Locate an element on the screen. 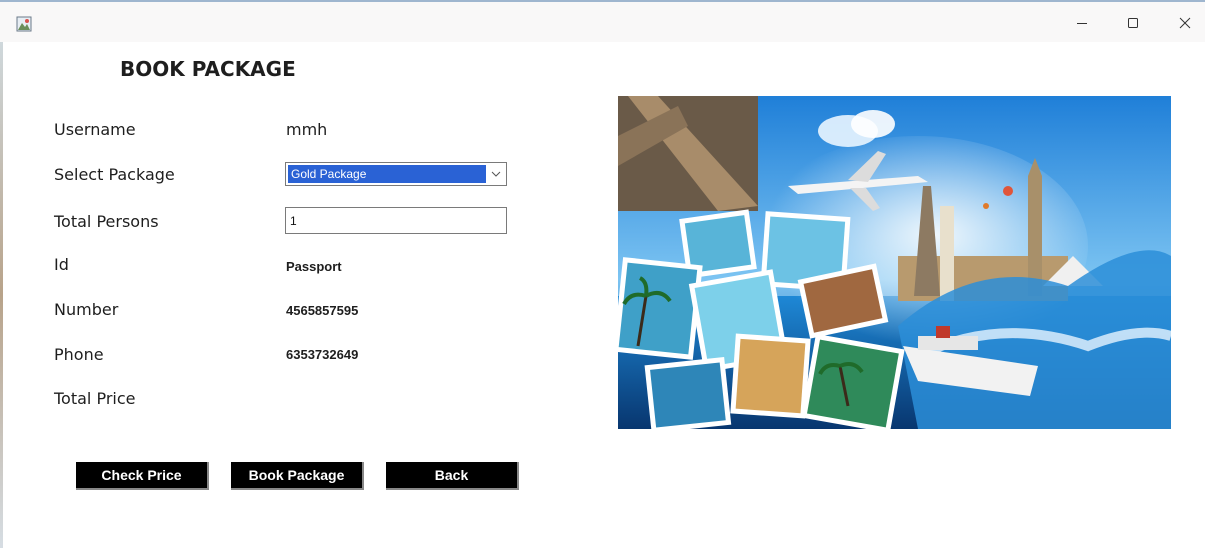  minimize-button is located at coordinates (1082, 23).